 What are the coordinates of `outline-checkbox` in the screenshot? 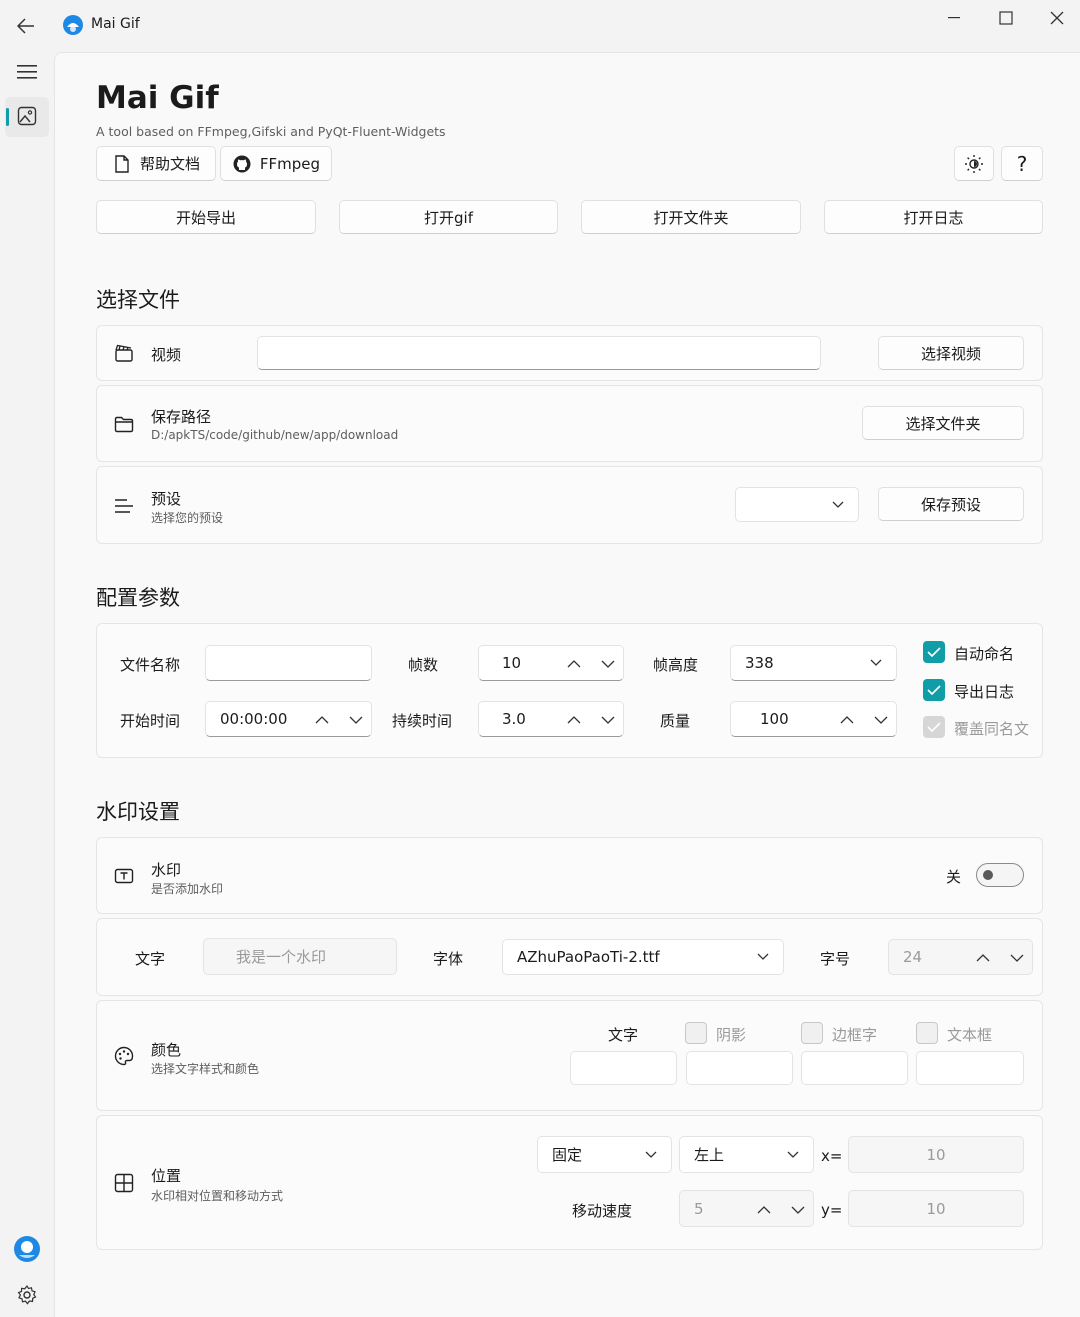 It's located at (812, 1033).